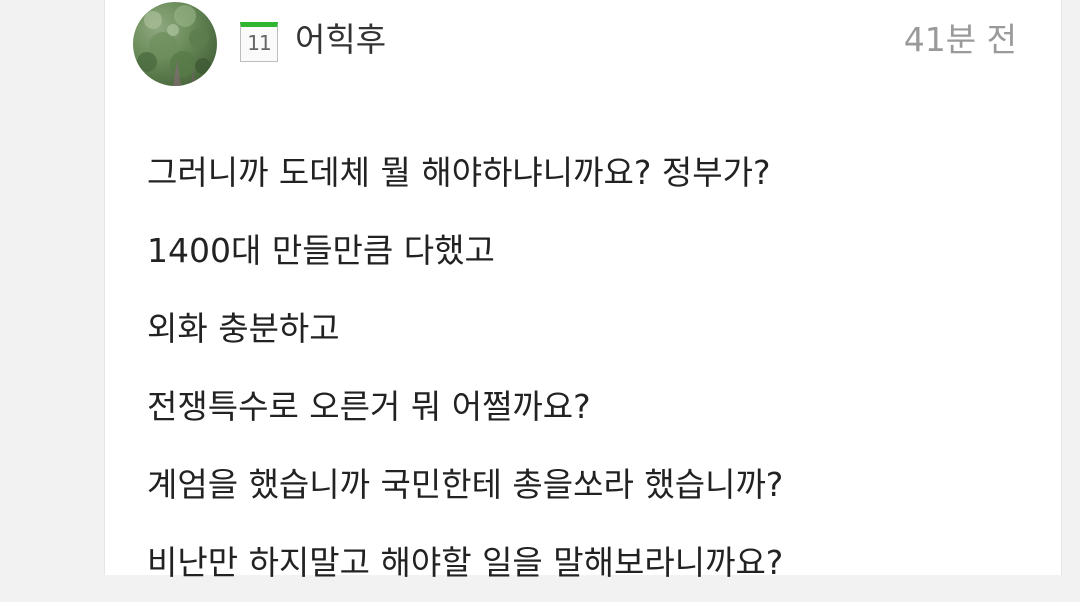  Describe the element at coordinates (465, 484) in the screenshot. I see `comment-line: 계엄을 했습니까 국민한테 총을쏘라 했습니까?` at that location.